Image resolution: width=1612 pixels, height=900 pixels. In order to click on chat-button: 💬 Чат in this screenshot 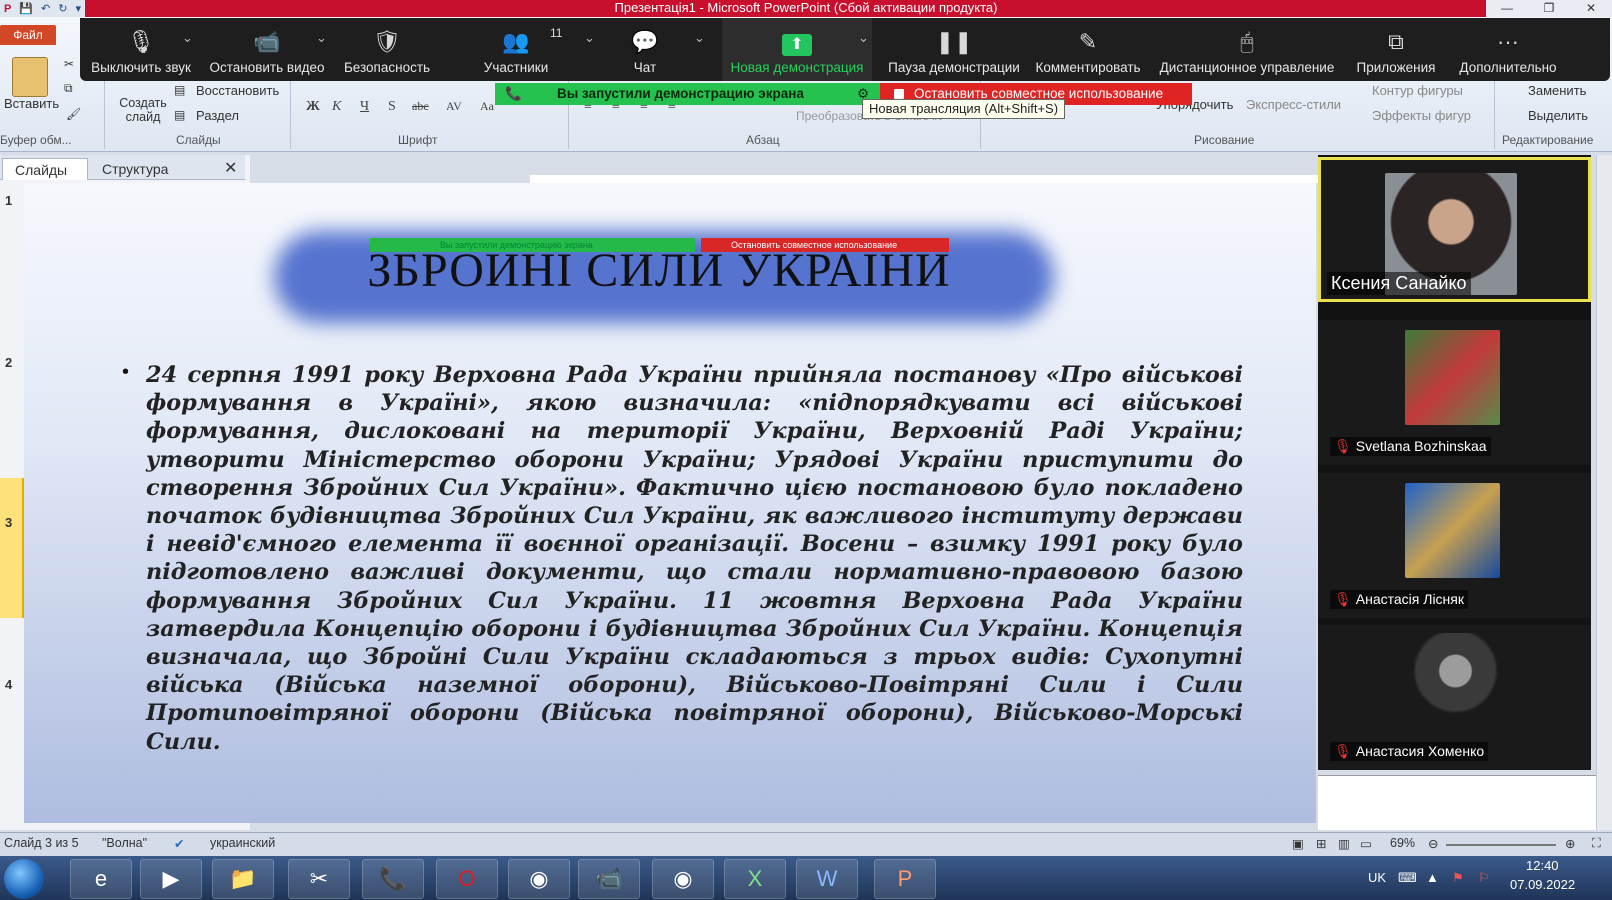, I will do `click(645, 49)`.